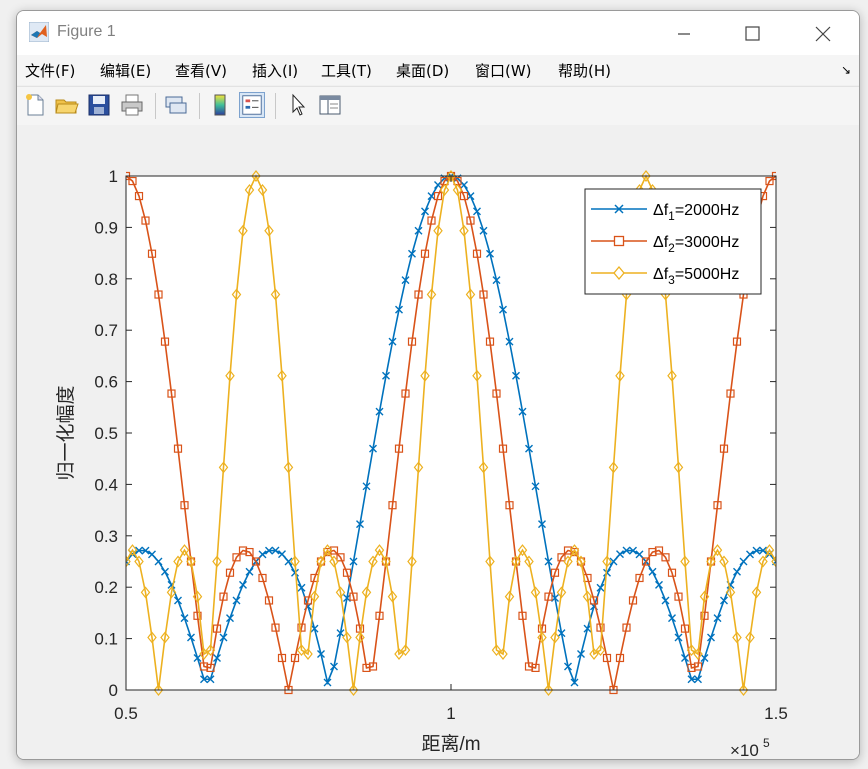  Describe the element at coordinates (113, 690) in the screenshot. I see `y-tick-label: 0` at that location.